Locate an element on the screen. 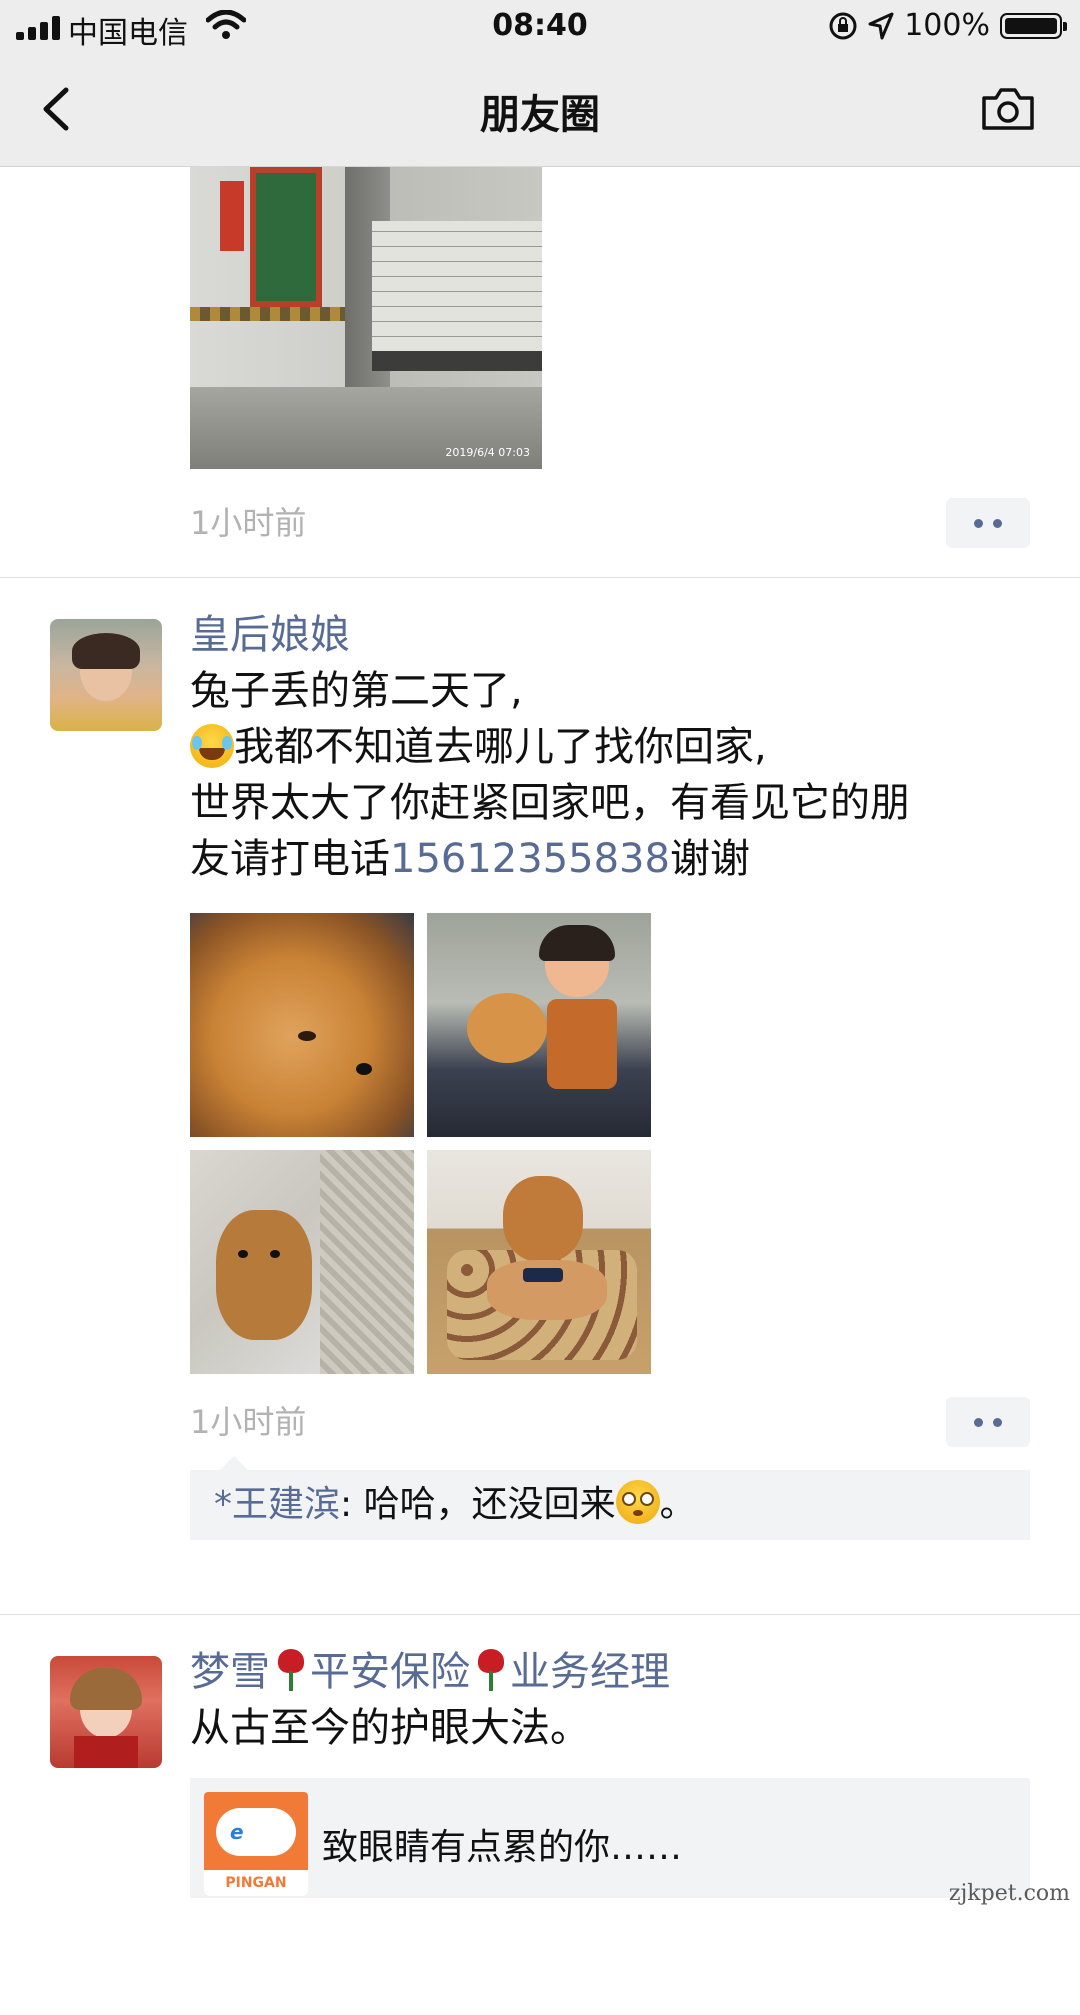 This screenshot has height=2015, width=1080. post-text: 从古至今的护眼大法。 is located at coordinates (390, 1728).